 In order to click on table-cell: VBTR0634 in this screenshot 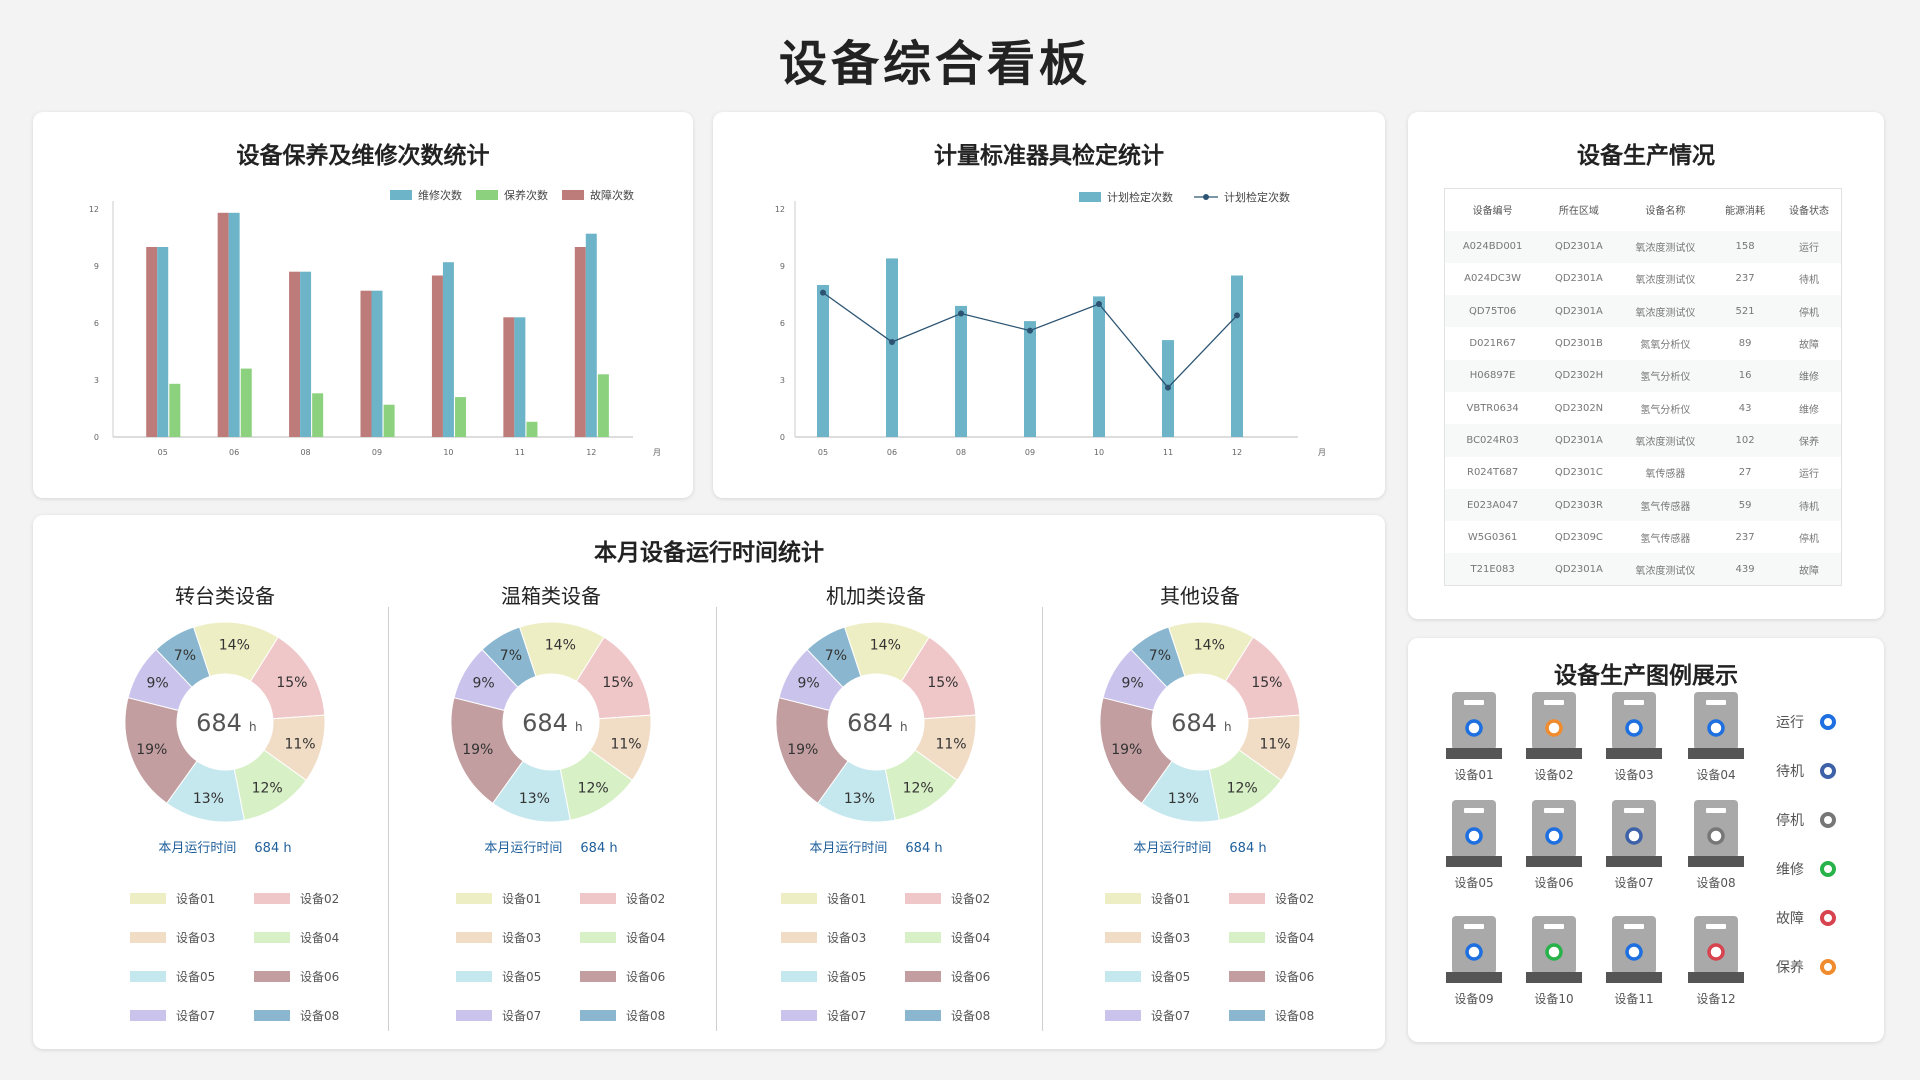, I will do `click(1492, 408)`.